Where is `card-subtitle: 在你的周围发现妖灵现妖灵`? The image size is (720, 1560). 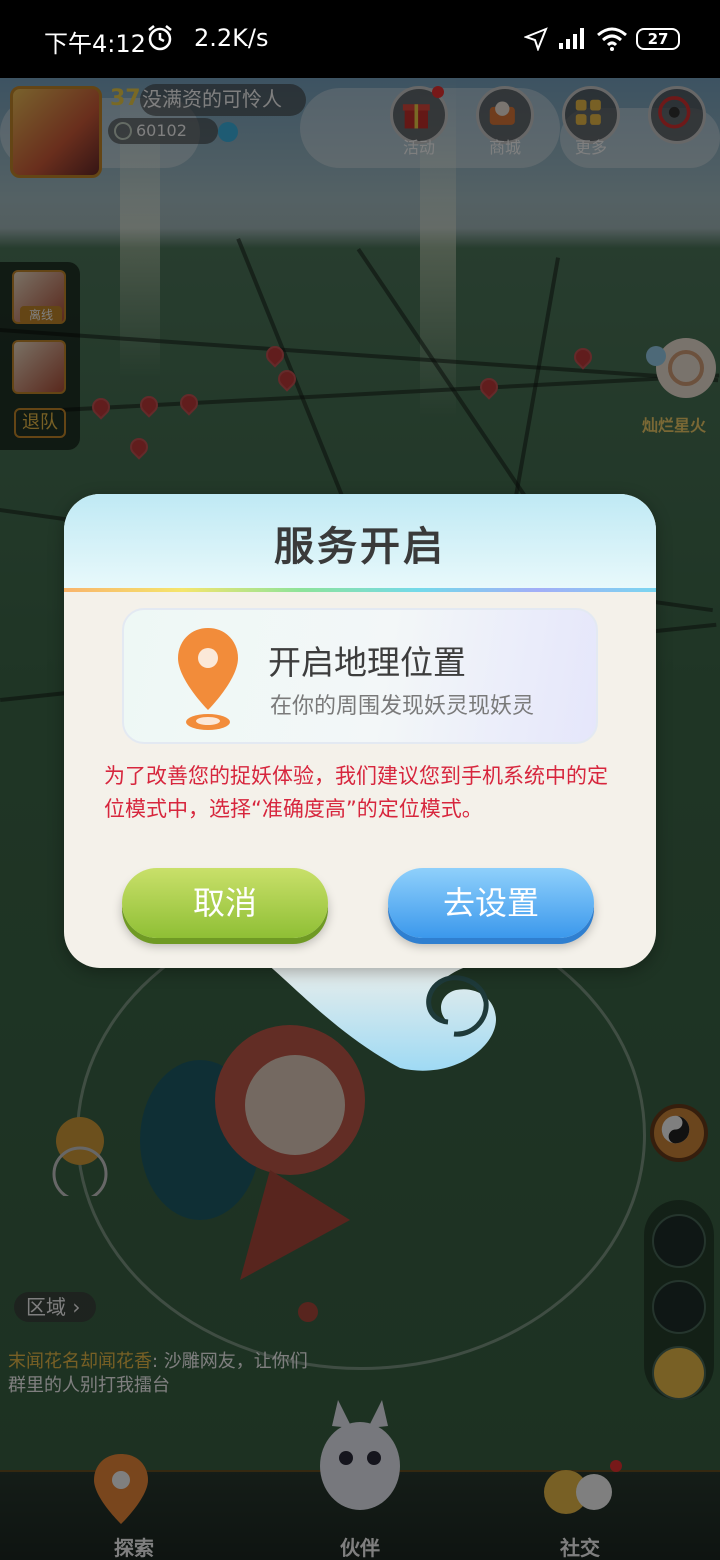 card-subtitle: 在你的周围发现妖灵现妖灵 is located at coordinates (402, 706).